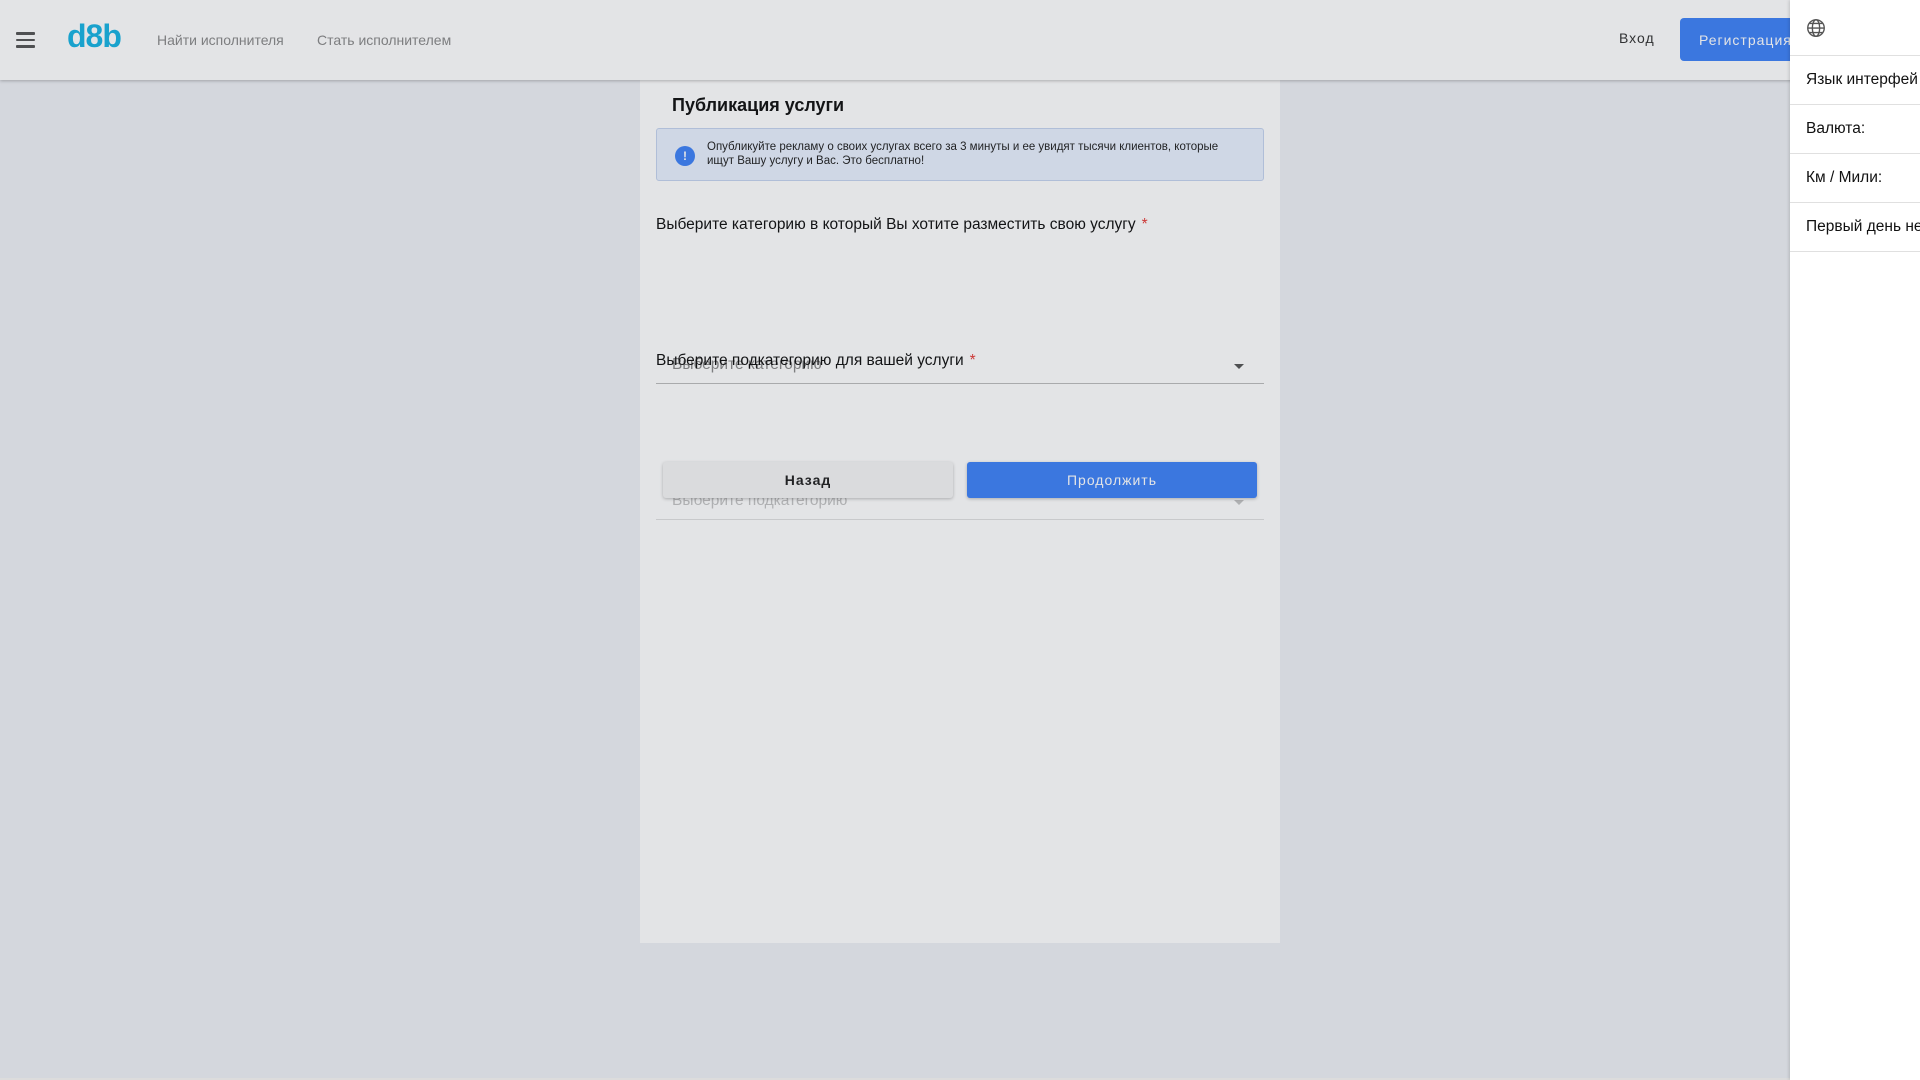 The image size is (1920, 1080). I want to click on setting-distance-units: Км / Мили:, so click(1855, 178).